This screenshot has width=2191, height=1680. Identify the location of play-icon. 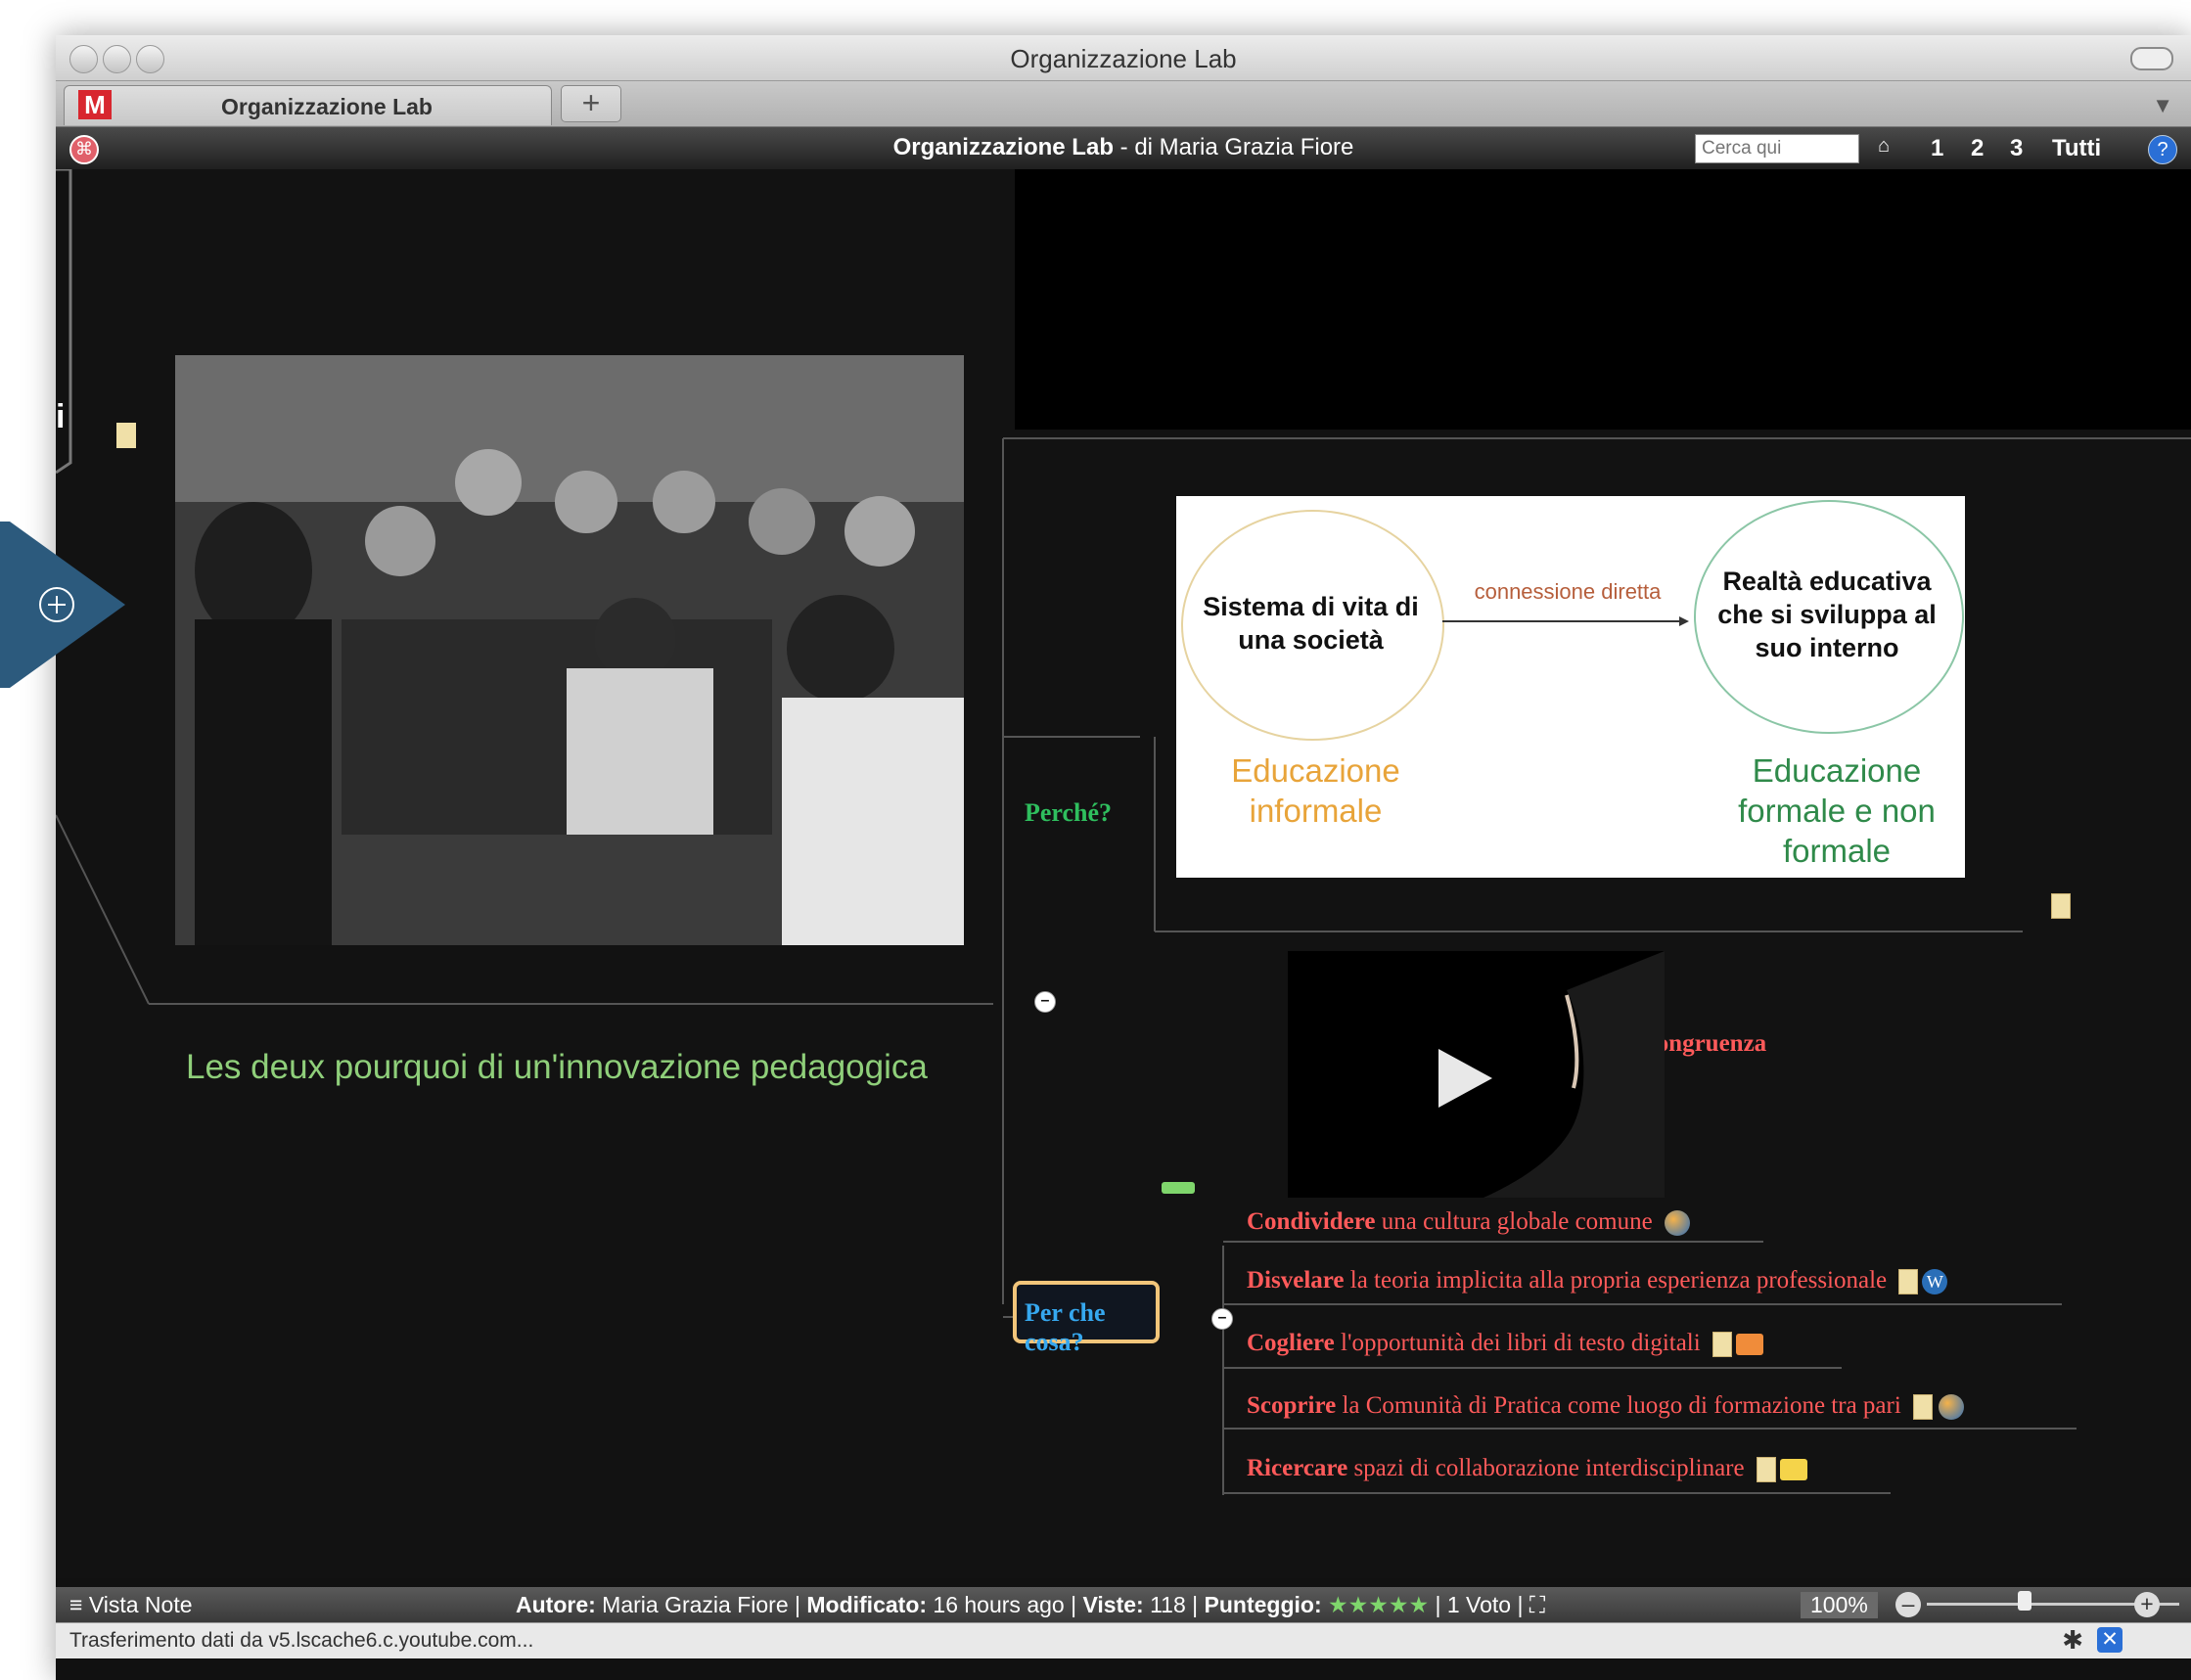
(1465, 1078).